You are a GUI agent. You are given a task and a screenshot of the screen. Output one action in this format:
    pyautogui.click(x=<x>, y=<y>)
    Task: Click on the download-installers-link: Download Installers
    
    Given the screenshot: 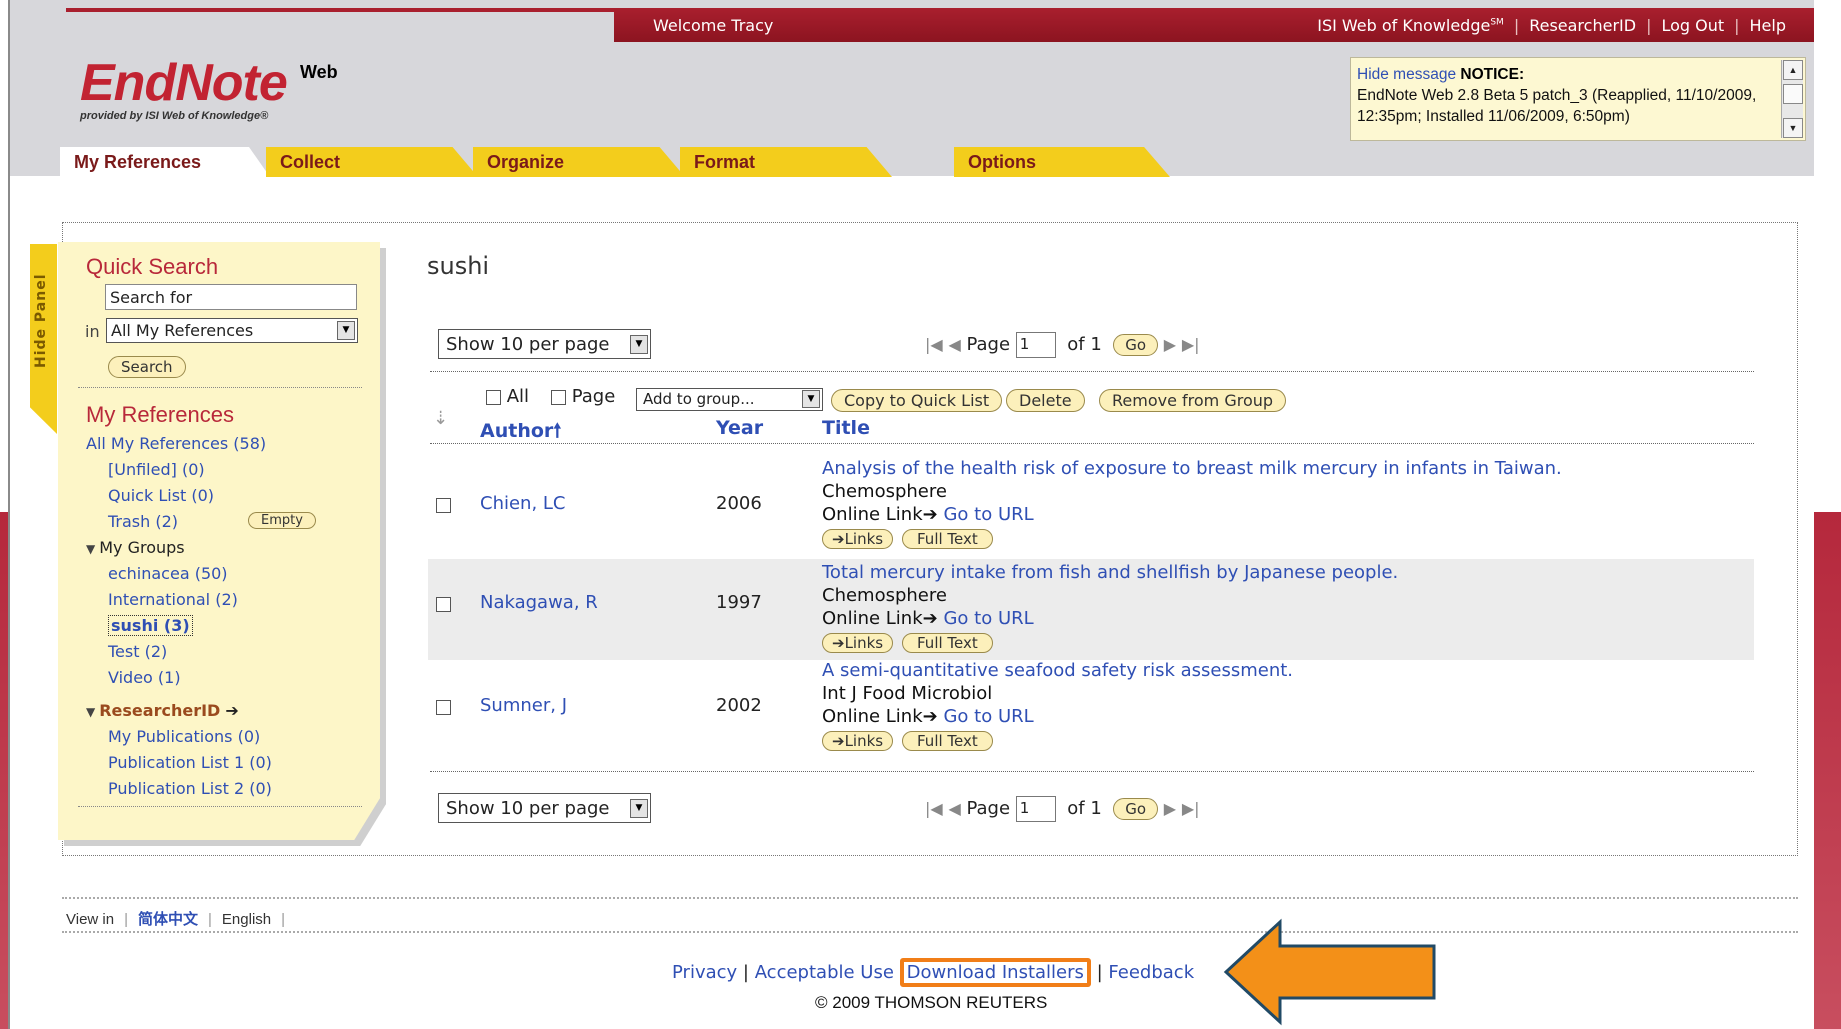 What is the action you would take?
    pyautogui.click(x=995, y=972)
    